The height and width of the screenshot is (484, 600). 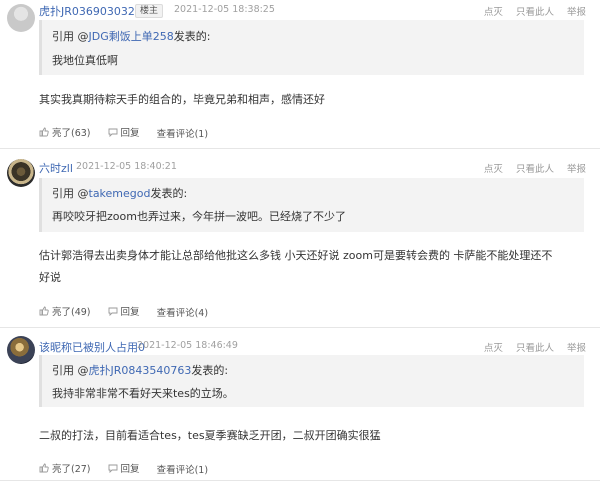 I want to click on post-footer: 亮了(27) 回复 查看评论(1), so click(x=130, y=468).